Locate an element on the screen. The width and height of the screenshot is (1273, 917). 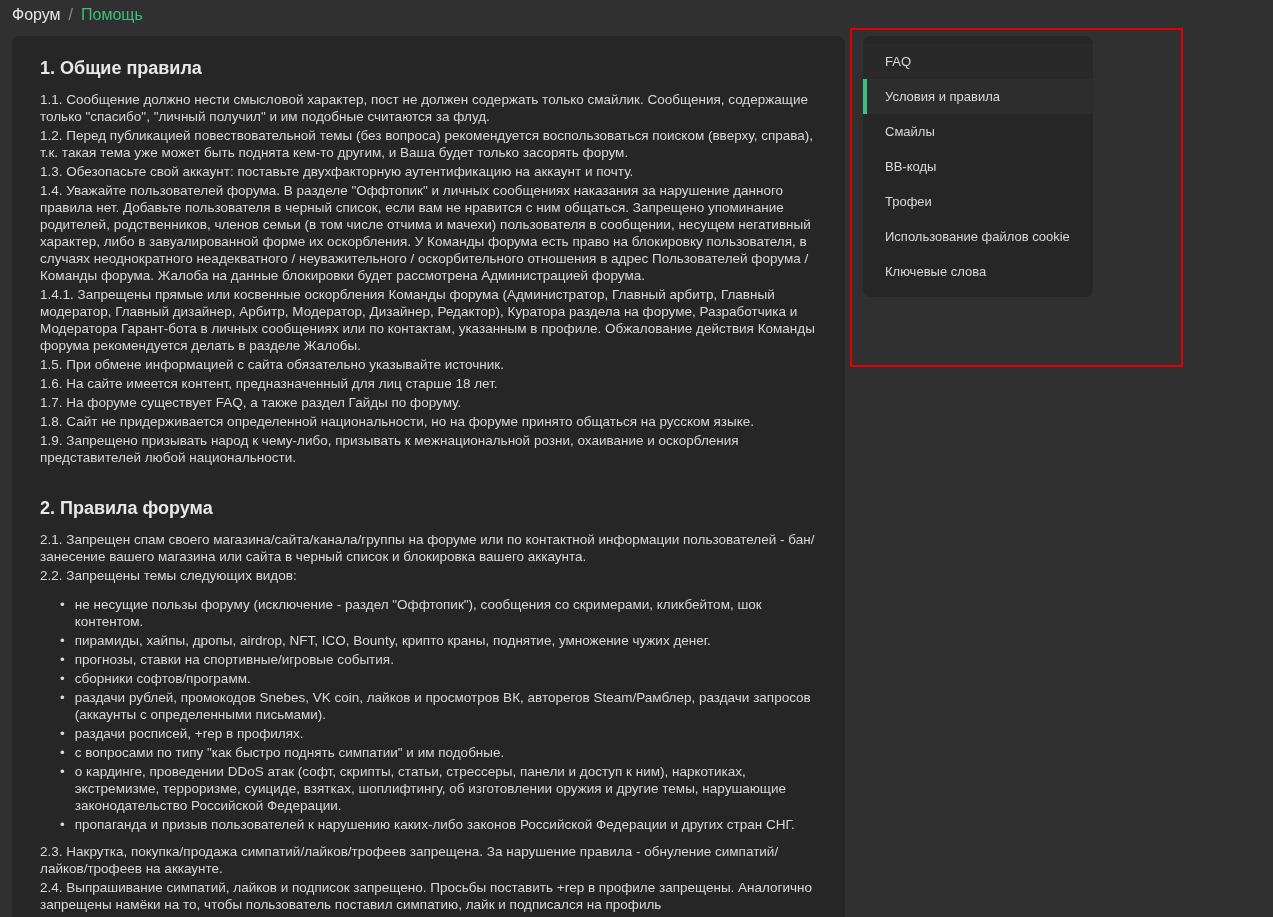
rule-paragraph: 2.3. Накрутка, покупка/продажа симпатий/лайков/трофеев запрещена. За нарушение правила - обнуление симпатий/ лайков/трофеев на аккаунте. is located at coordinates (410, 860).